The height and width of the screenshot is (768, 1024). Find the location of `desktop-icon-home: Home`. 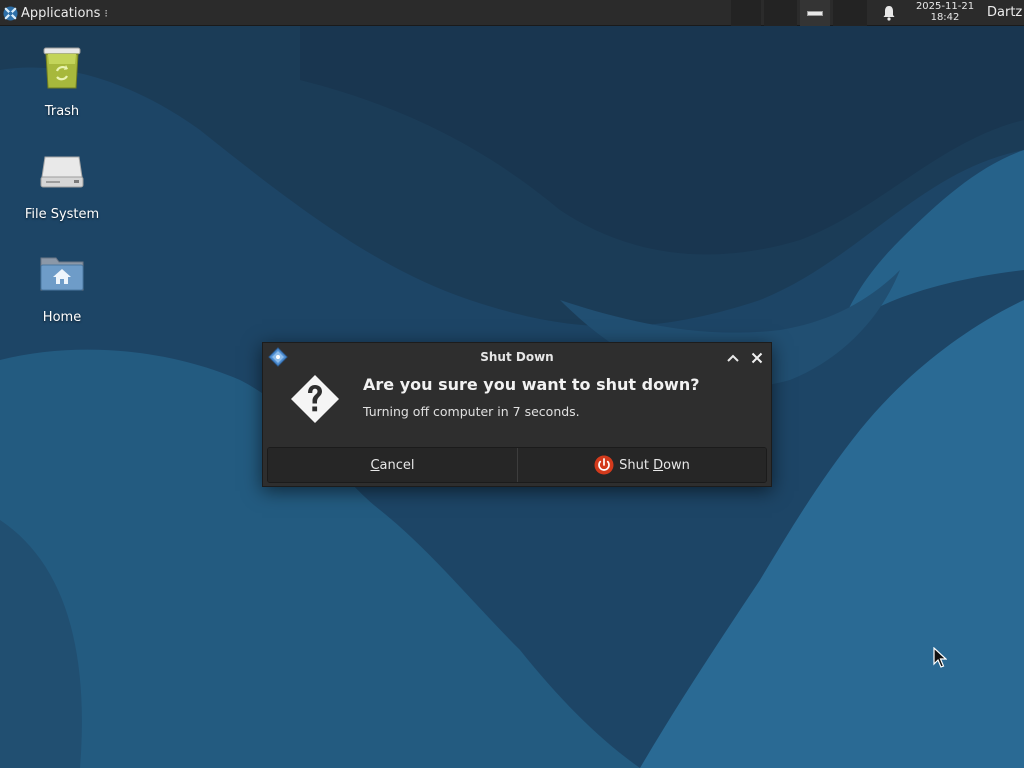

desktop-icon-home: Home is located at coordinates (62, 287).